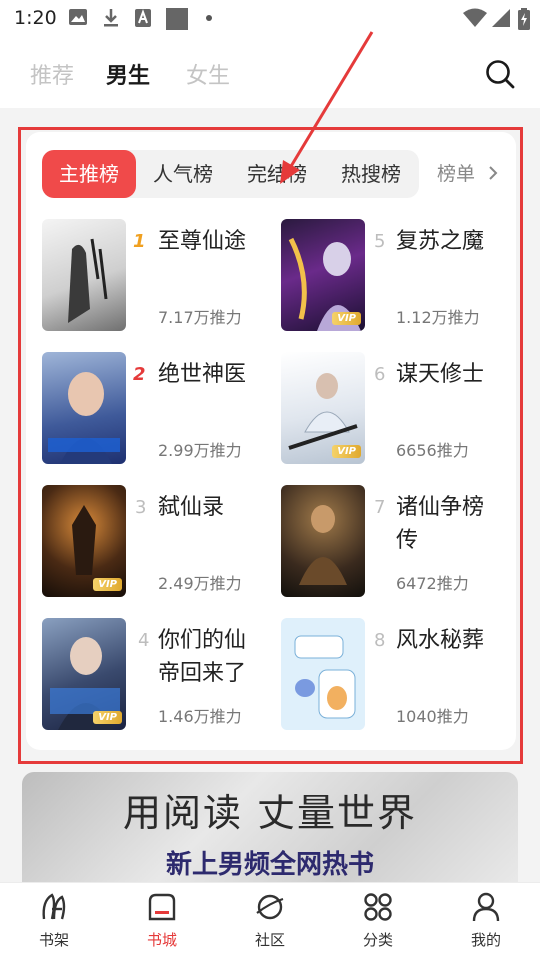 This screenshot has width=540, height=960. Describe the element at coordinates (432, 716) in the screenshot. I see `book-votes: 1040推力` at that location.